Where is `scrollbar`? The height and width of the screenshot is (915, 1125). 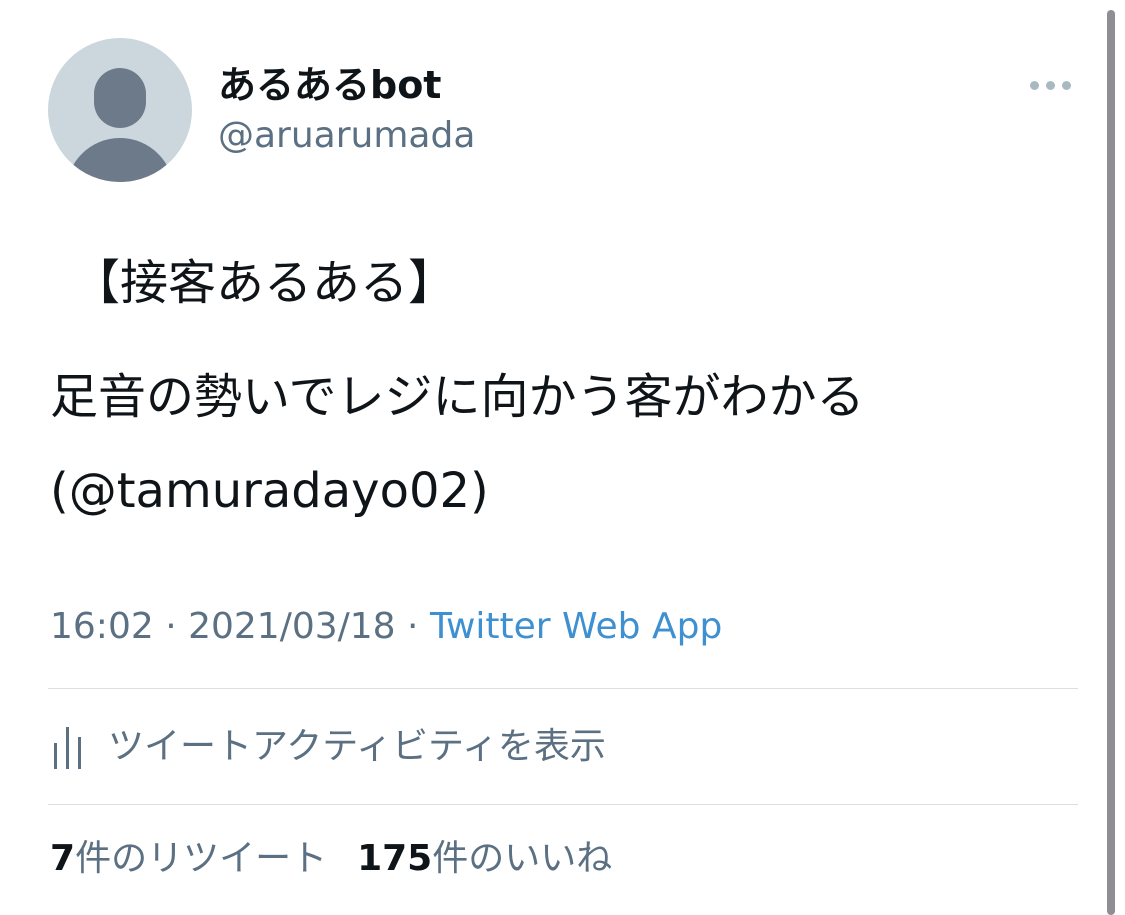 scrollbar is located at coordinates (1111, 462).